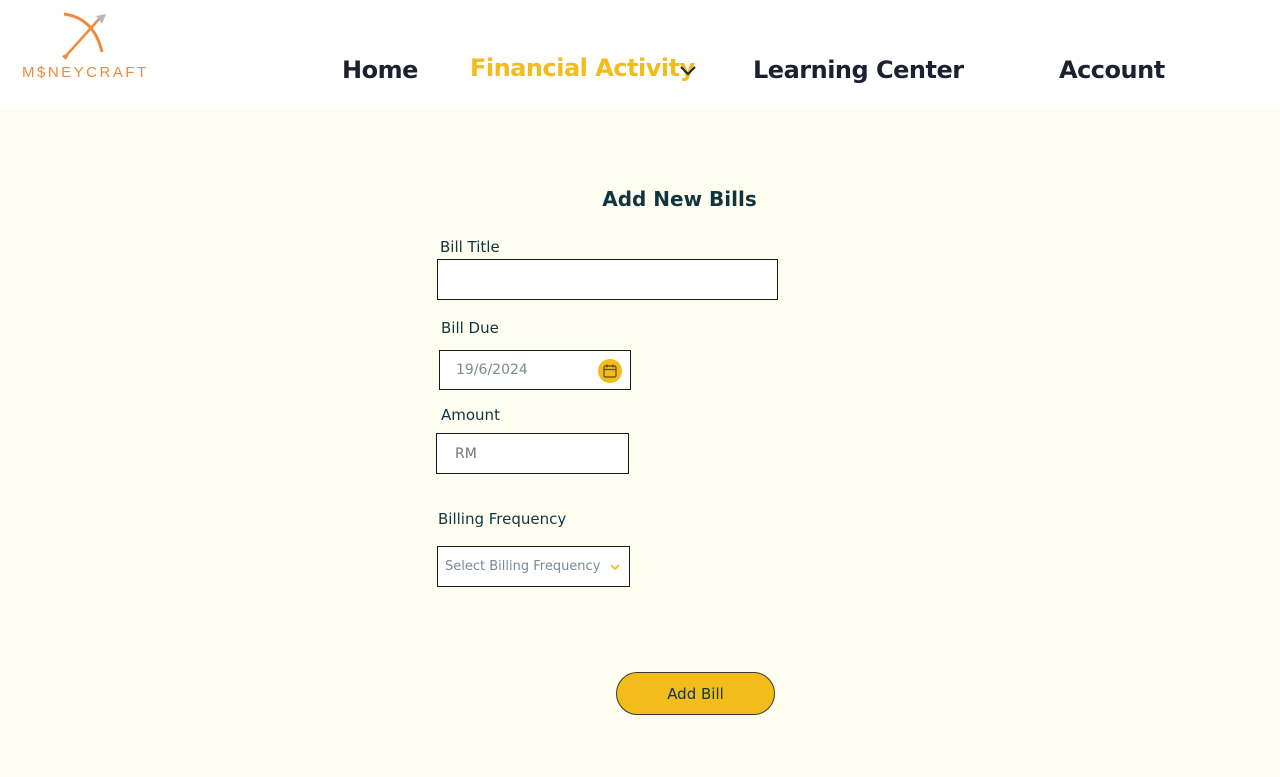 This screenshot has height=777, width=1280. I want to click on bill-title-input, so click(607, 279).